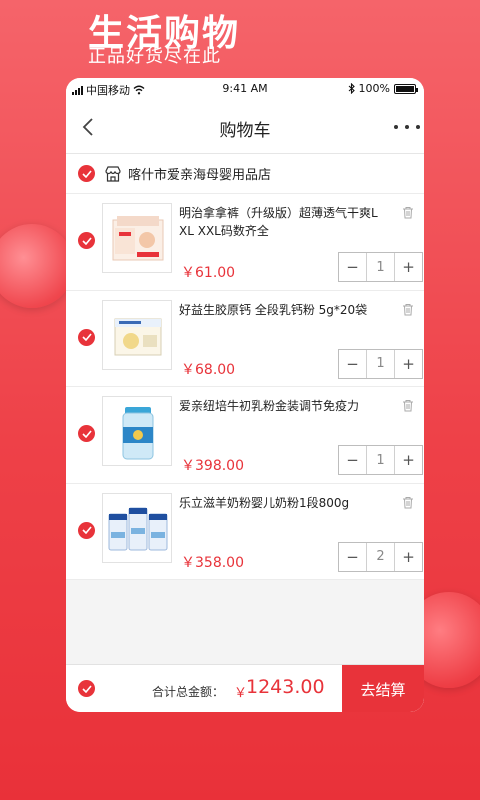 The image size is (480, 800). I want to click on status-bar: 中国移动 9:41 AM 100%, so click(245, 89).